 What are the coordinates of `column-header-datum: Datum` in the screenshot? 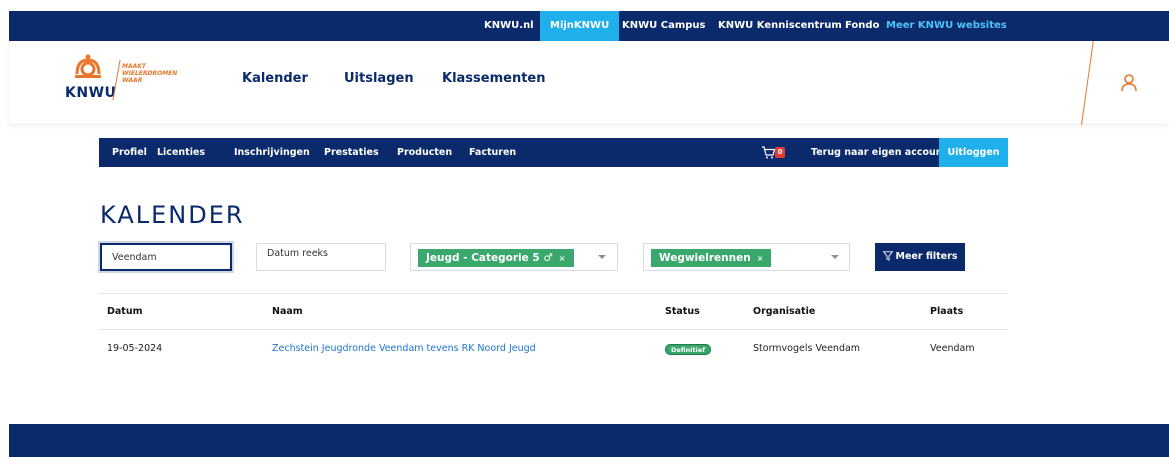 It's located at (125, 311).